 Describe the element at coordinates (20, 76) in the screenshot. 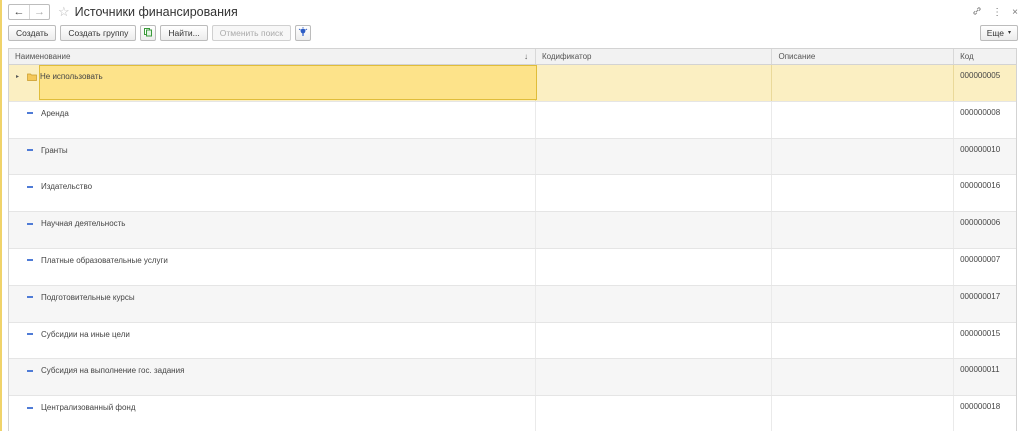

I see `expand-icon: ▸` at that location.